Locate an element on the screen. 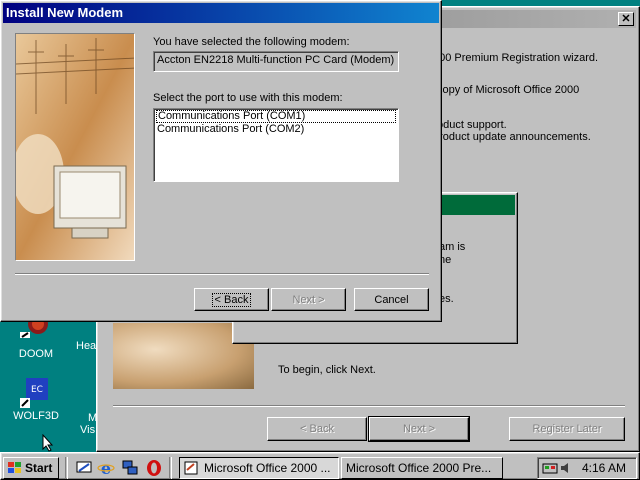 This screenshot has height=480, width=640. close-icon: ✕ is located at coordinates (626, 19).